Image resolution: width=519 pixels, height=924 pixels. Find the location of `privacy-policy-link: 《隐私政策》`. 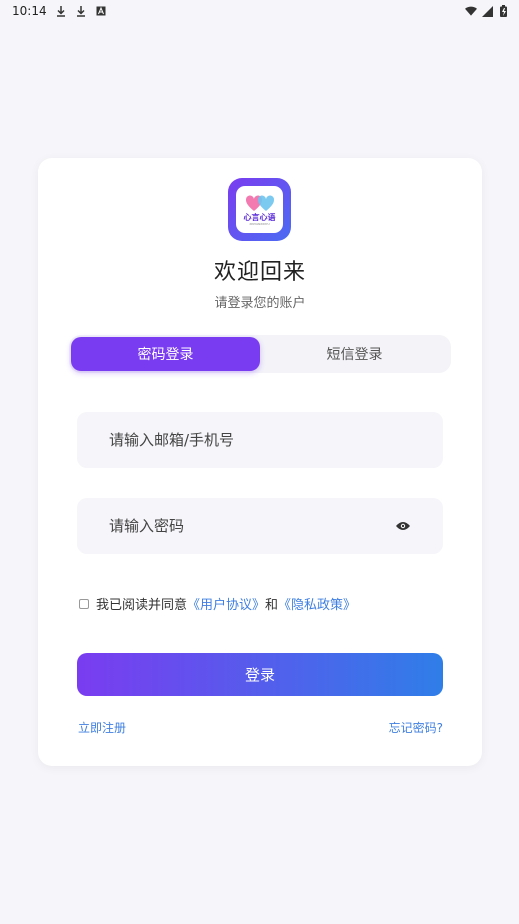

privacy-policy-link: 《隐私政策》 is located at coordinates (317, 603).